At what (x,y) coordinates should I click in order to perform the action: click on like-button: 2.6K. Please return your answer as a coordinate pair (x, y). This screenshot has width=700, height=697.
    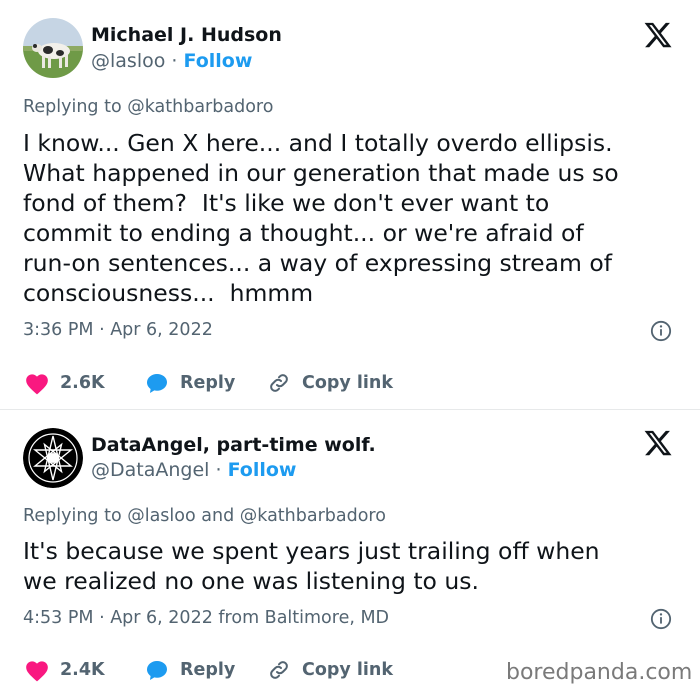
    Looking at the image, I should click on (64, 383).